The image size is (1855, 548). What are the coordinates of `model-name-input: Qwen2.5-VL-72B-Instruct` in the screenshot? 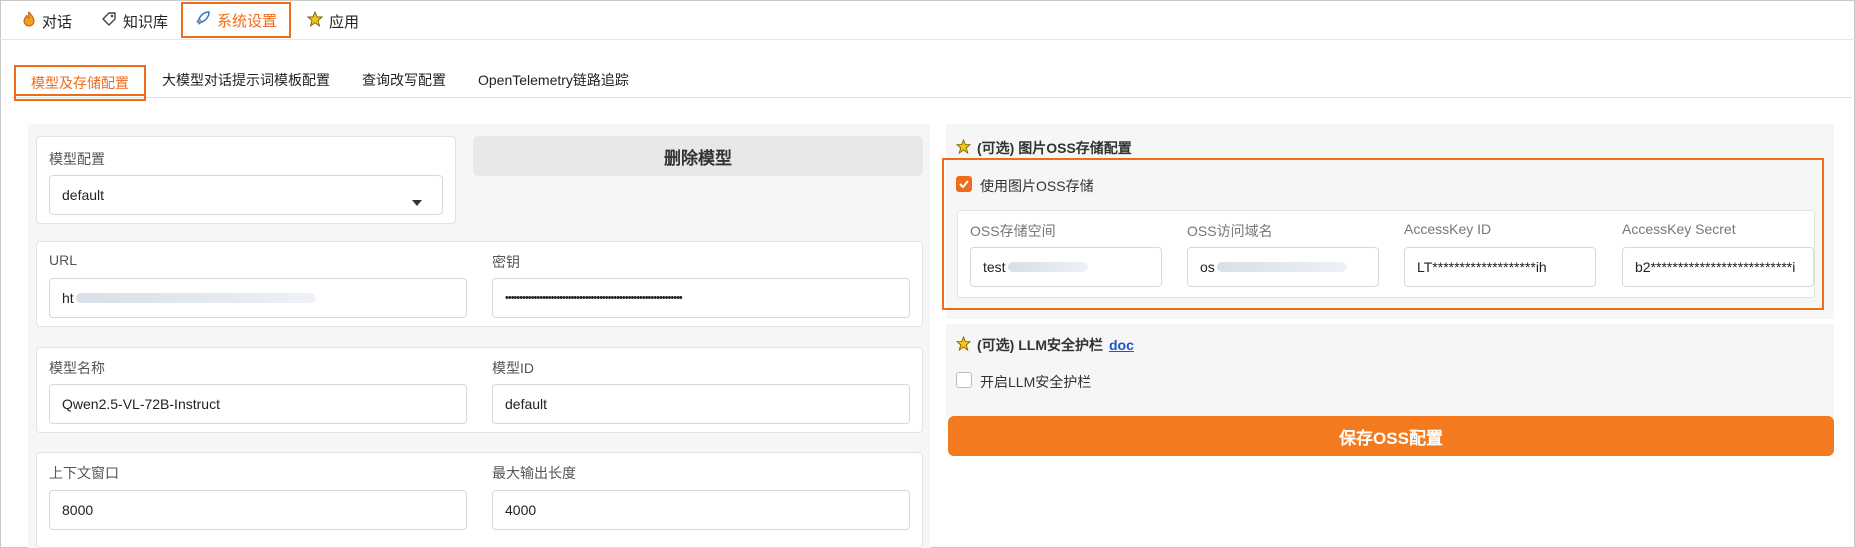 It's located at (258, 404).